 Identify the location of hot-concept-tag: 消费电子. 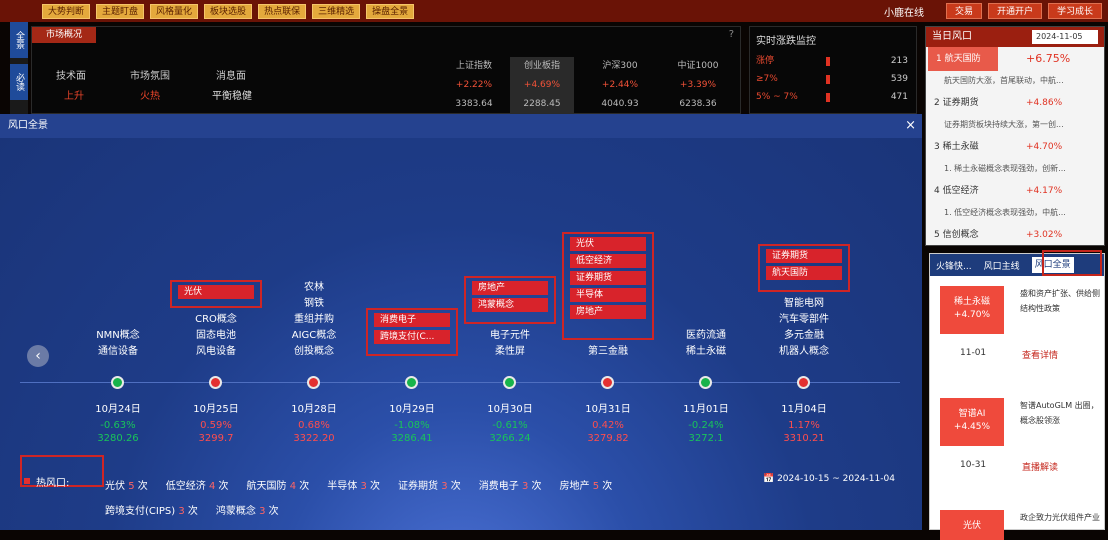
(412, 320).